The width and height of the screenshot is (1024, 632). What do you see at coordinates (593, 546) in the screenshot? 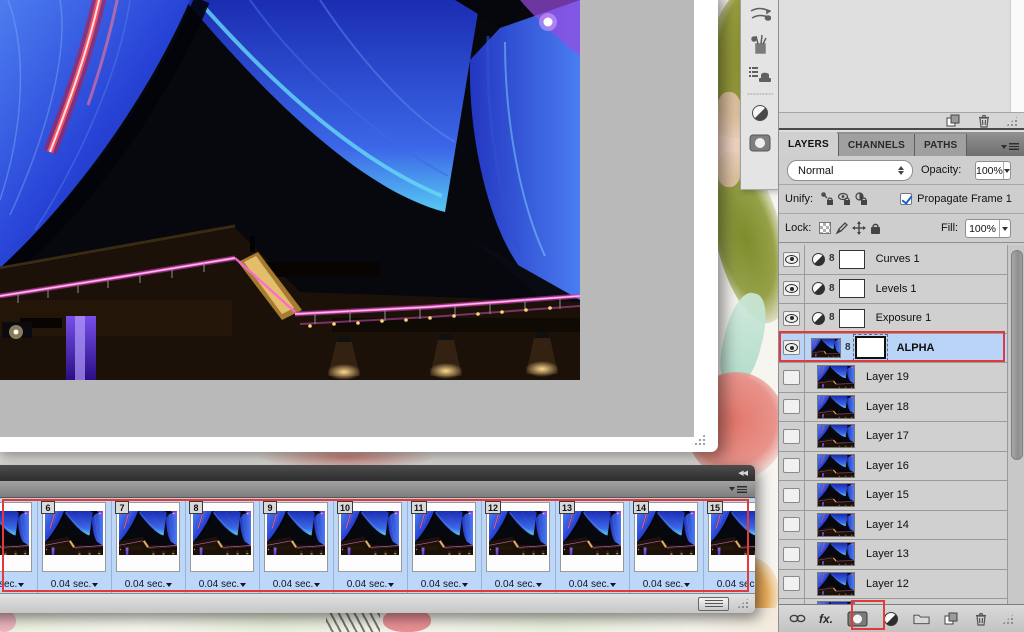
I see `animation-frame: 13 0.04 sec.` at bounding box center [593, 546].